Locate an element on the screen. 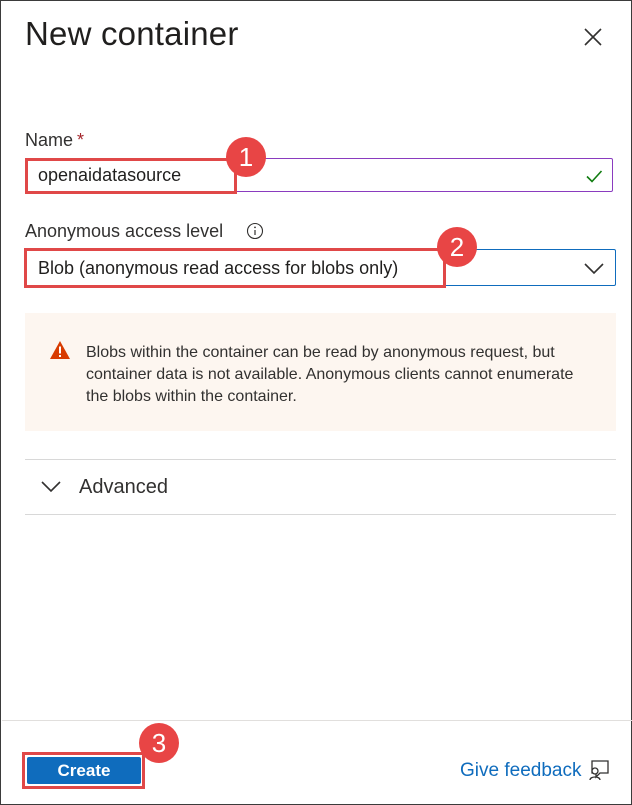 The height and width of the screenshot is (805, 632). name-input: openaidatasource is located at coordinates (319, 175).